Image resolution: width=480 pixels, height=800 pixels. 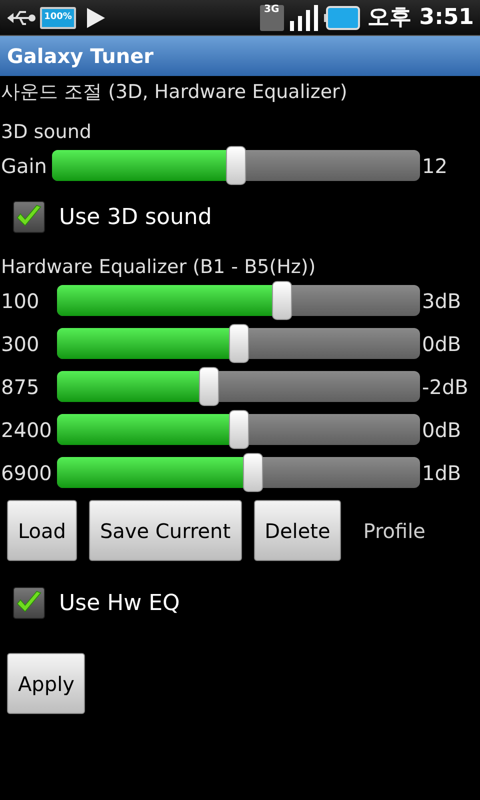 What do you see at coordinates (174, 92) in the screenshot?
I see `subtitle: 사운드 조절 (3D, Hardware Equalizer)` at bounding box center [174, 92].